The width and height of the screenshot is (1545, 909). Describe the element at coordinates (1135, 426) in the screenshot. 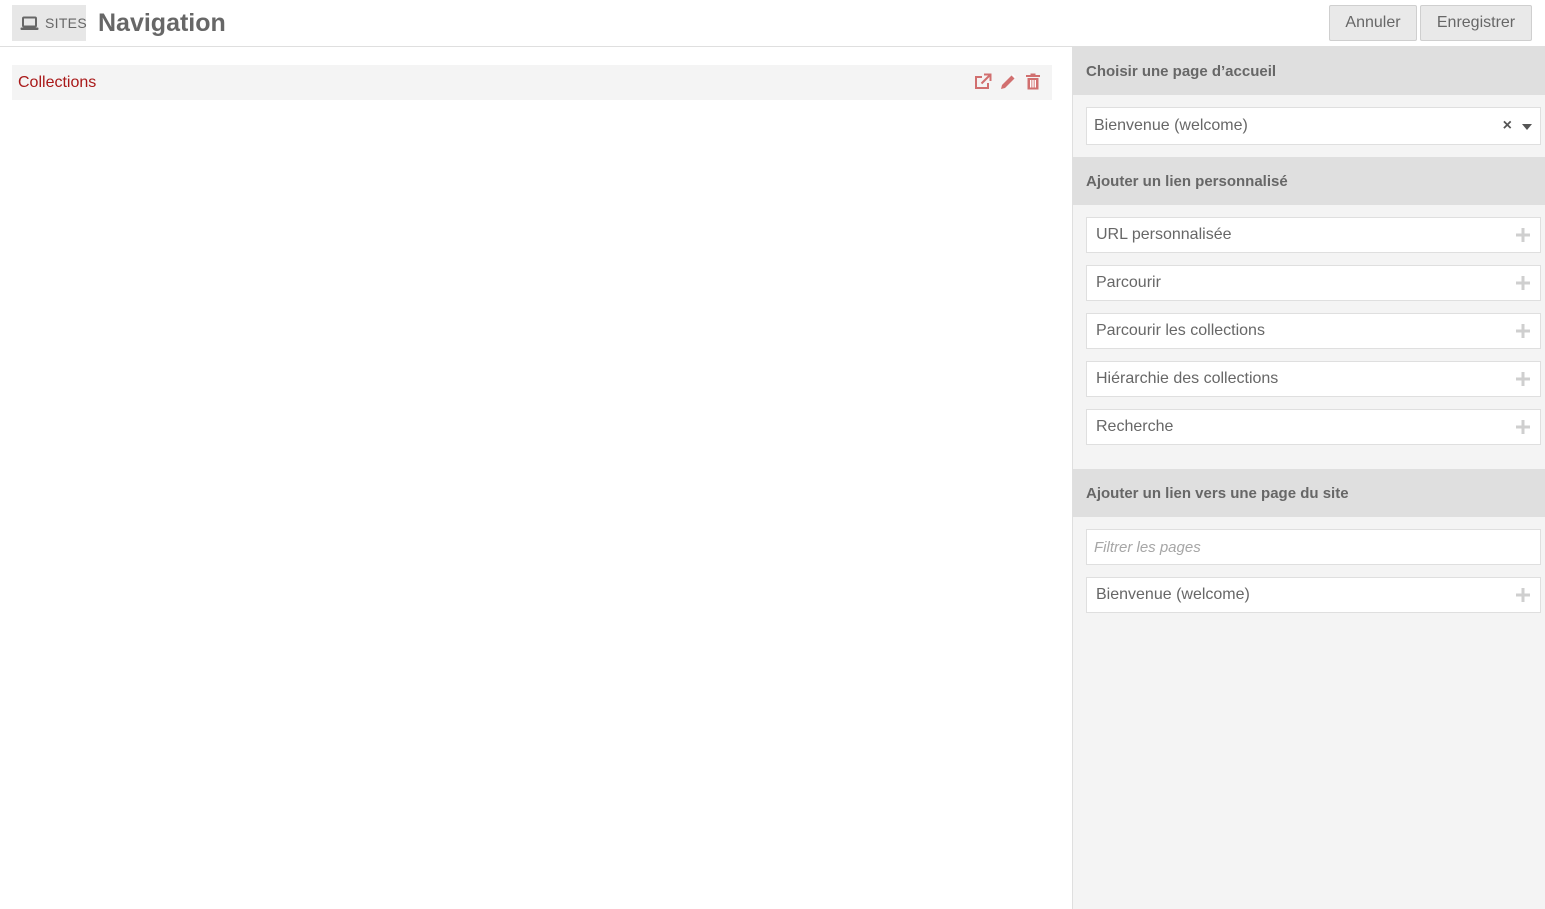

I see `link-label: Recherche` at that location.